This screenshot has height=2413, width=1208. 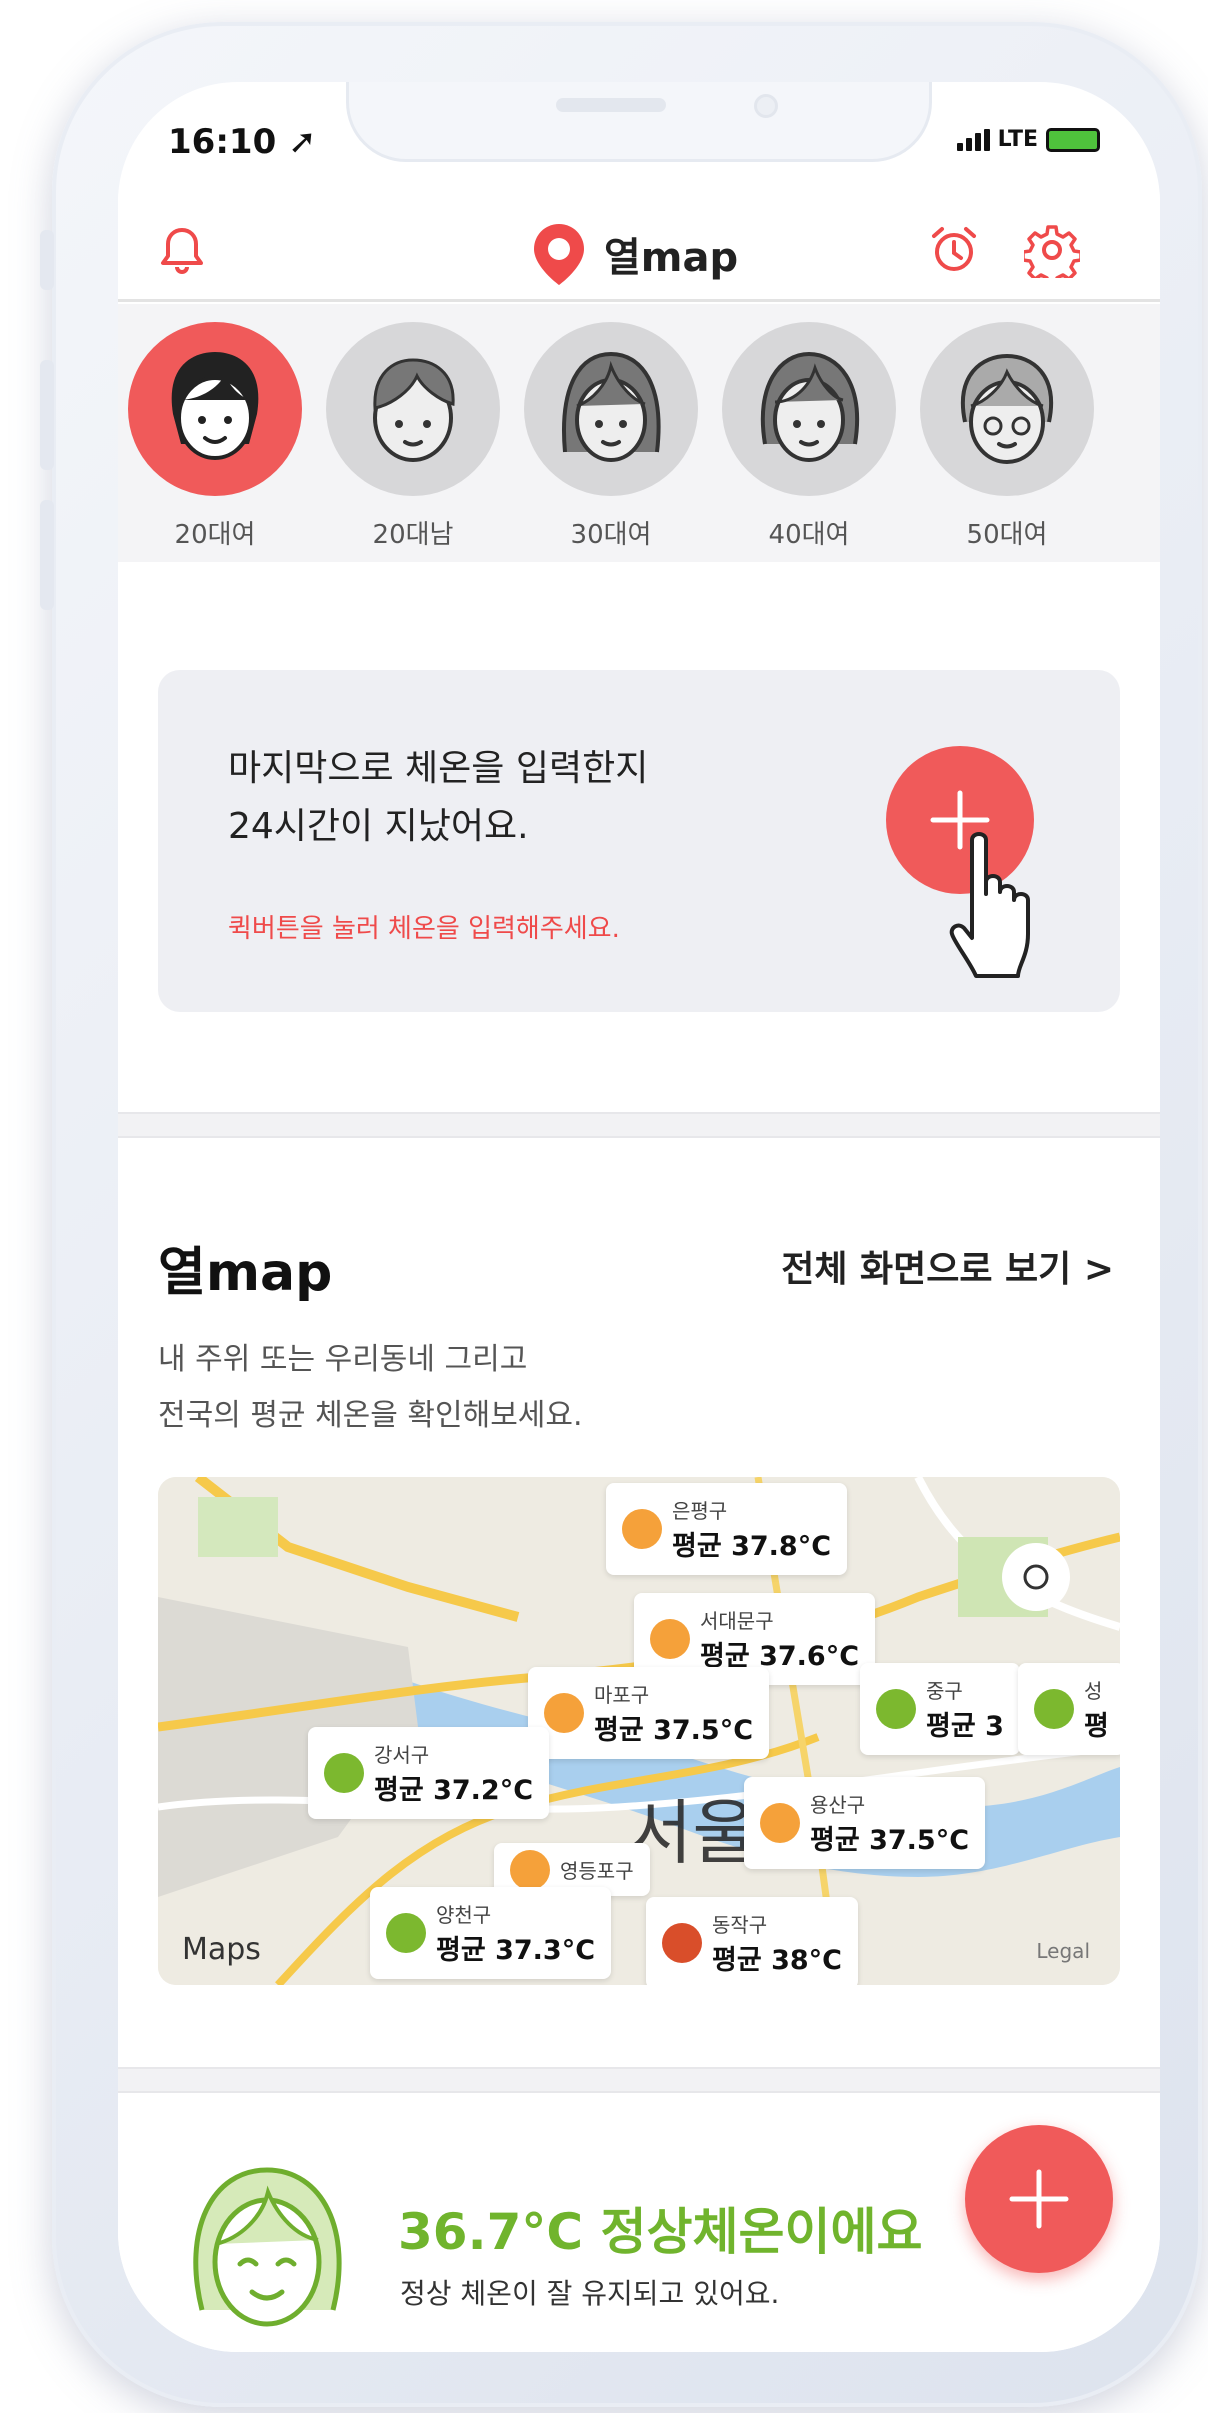 I want to click on temperature-status: 36.7°C 정상체온이에요, so click(x=660, y=2232).